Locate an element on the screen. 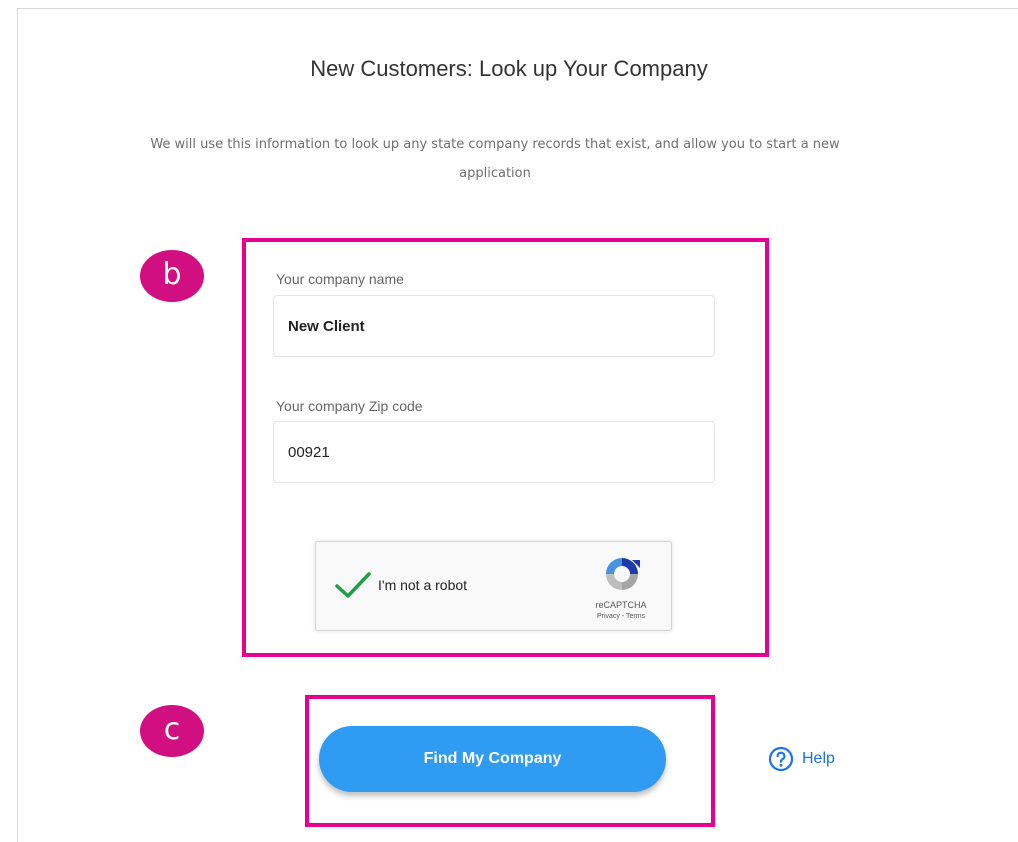 This screenshot has height=842, width=1018. page-title: New Customers: Look up Your Company is located at coordinates (509, 68).